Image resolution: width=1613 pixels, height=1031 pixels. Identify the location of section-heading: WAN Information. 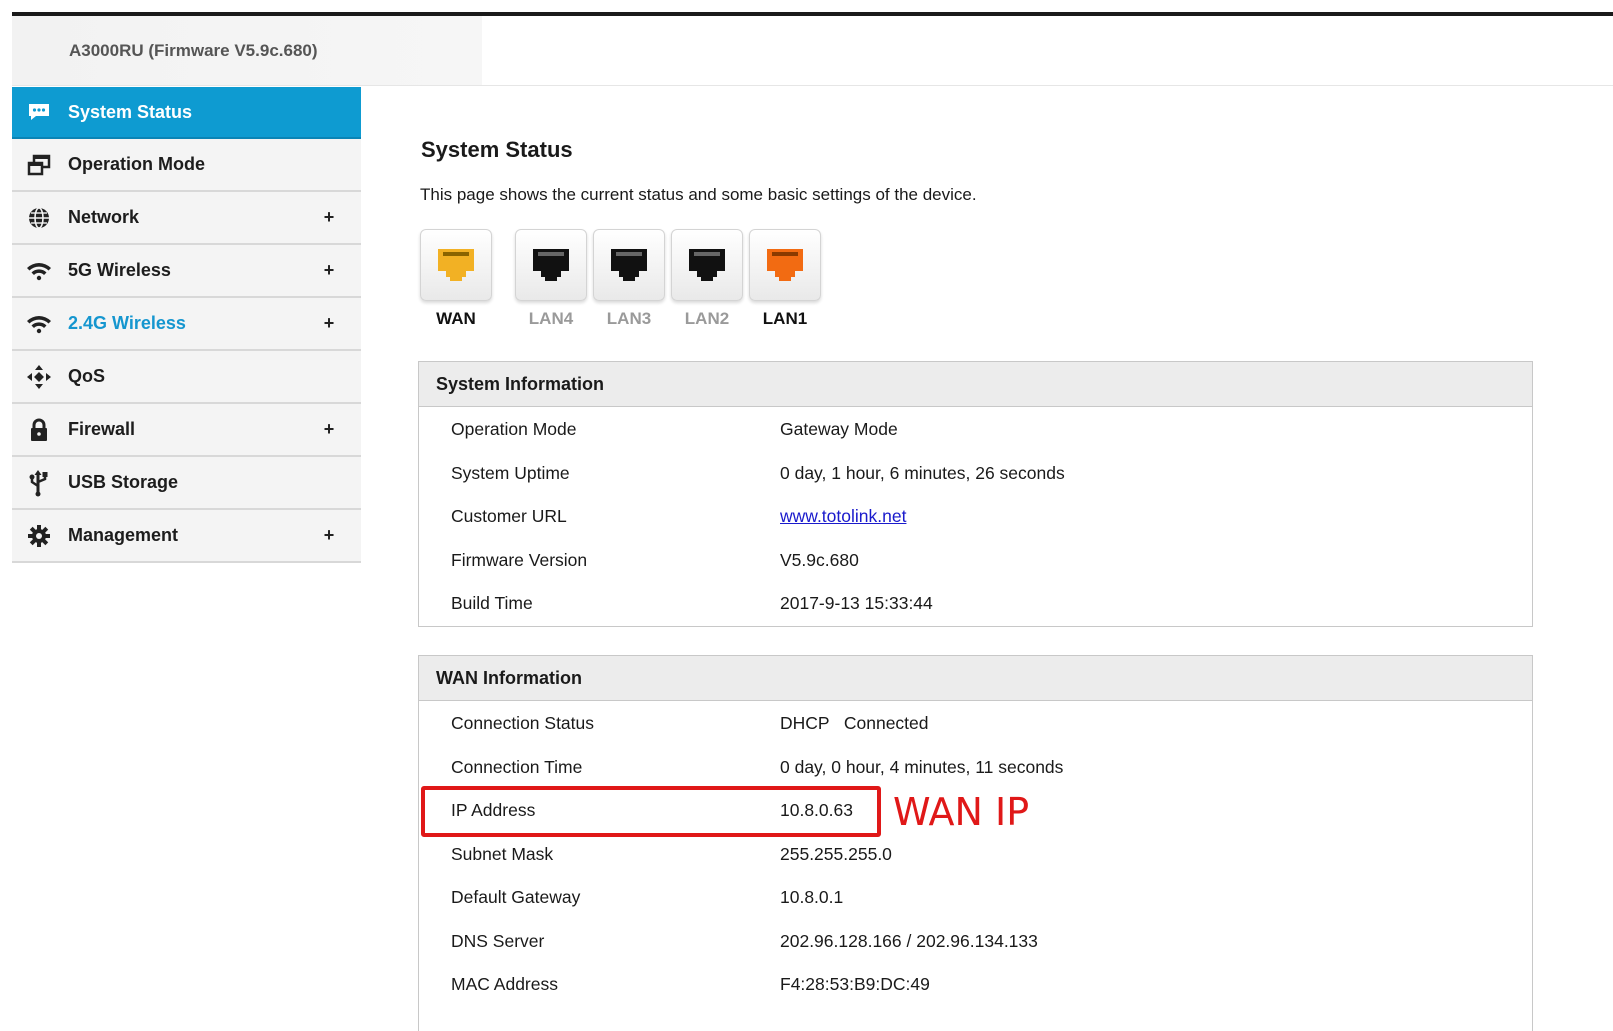
(975, 678).